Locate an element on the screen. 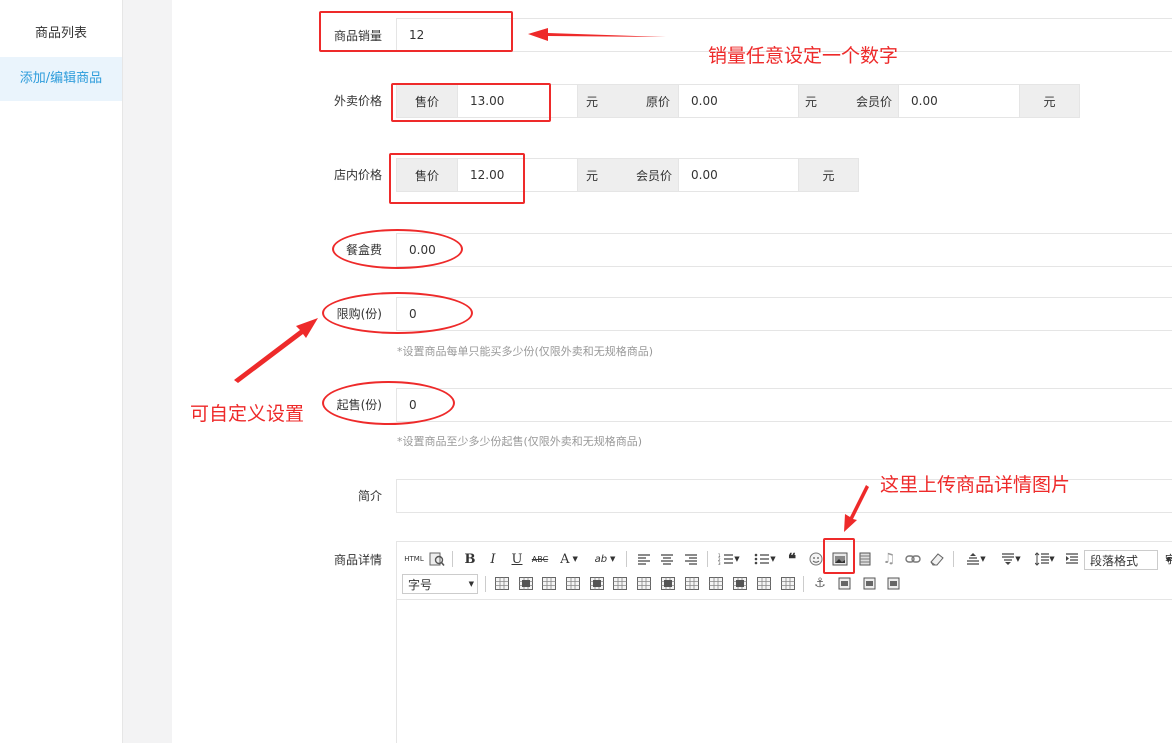  annotation-sales-note: 销量任意设定一个数字 is located at coordinates (803, 56).